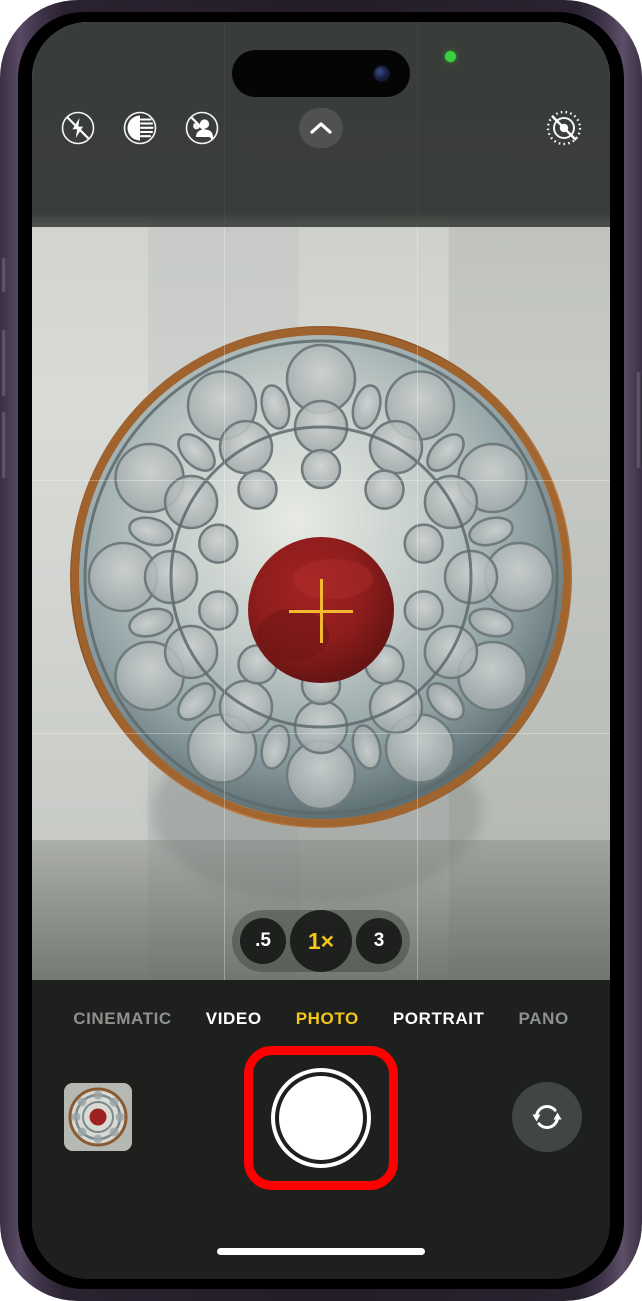 The width and height of the screenshot is (642, 1301). Describe the element at coordinates (439, 1019) in the screenshot. I see `mode-portrait: PORTRAIT` at that location.